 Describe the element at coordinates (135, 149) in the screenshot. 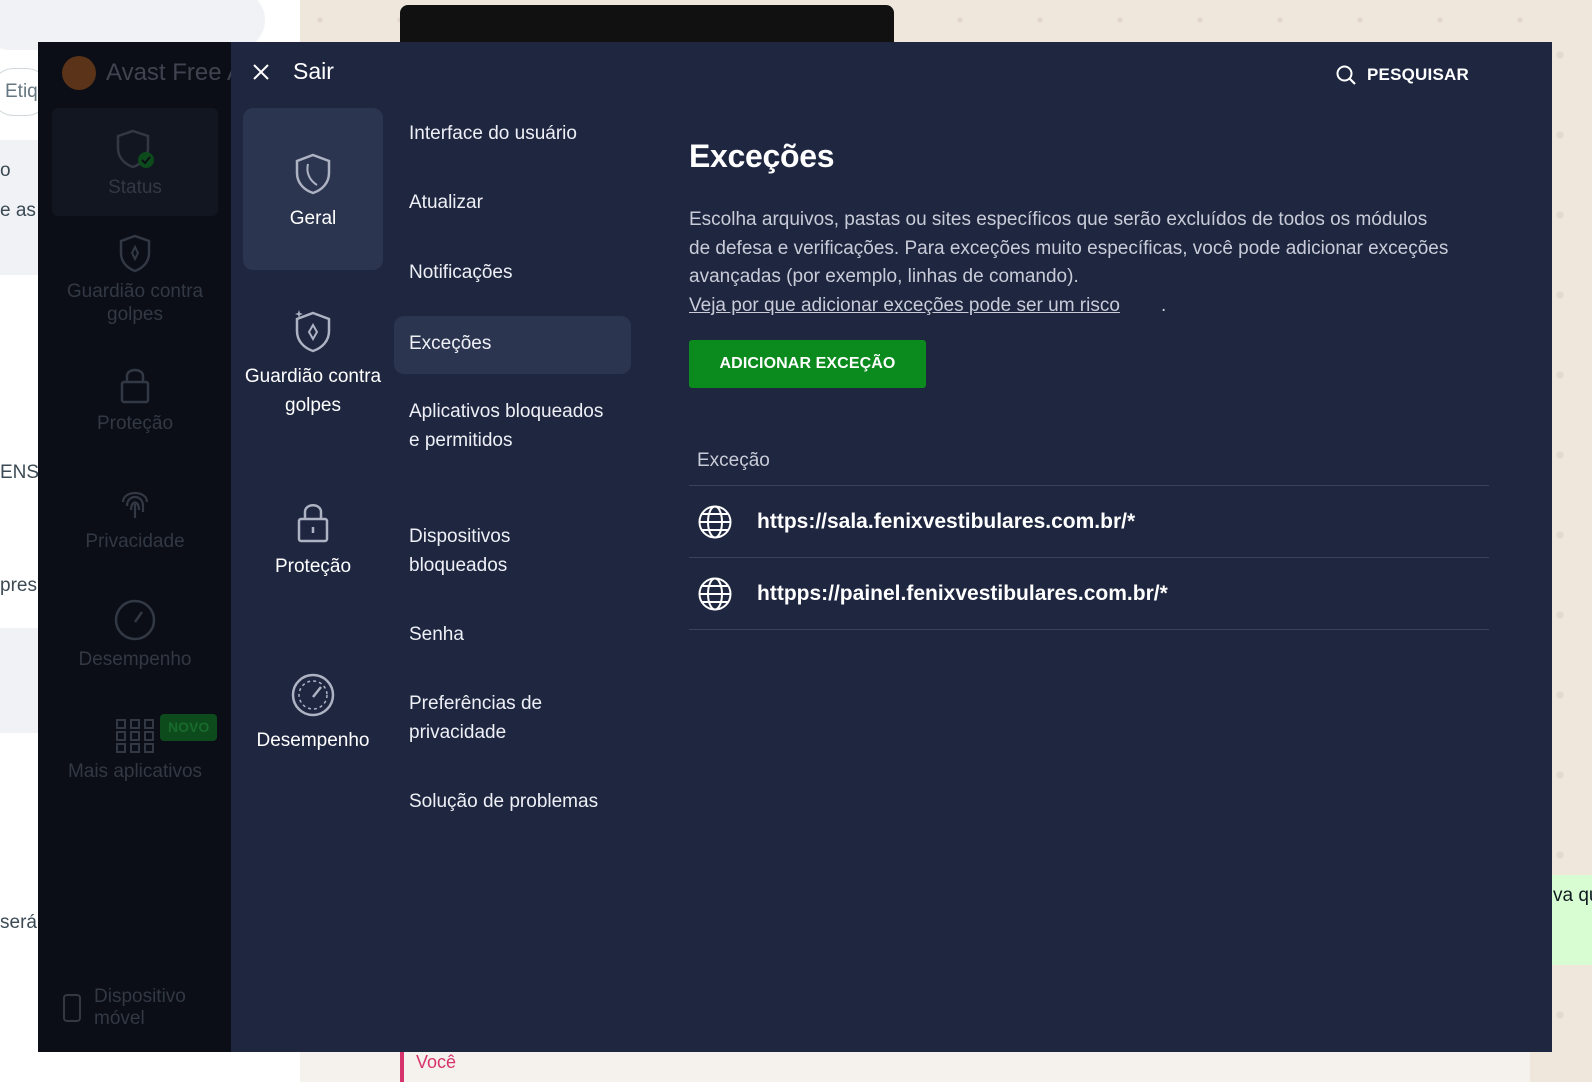

I see `shield-check-icon` at that location.